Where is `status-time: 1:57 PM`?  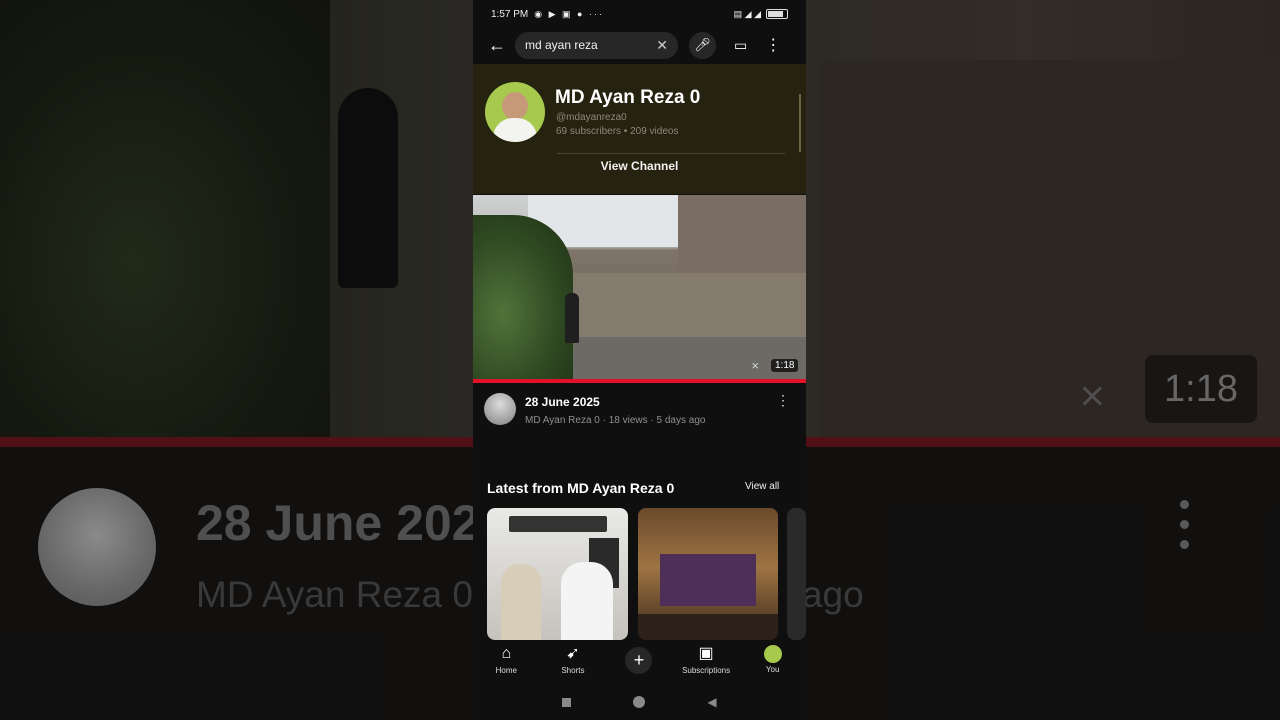
status-time: 1:57 PM is located at coordinates (510, 14).